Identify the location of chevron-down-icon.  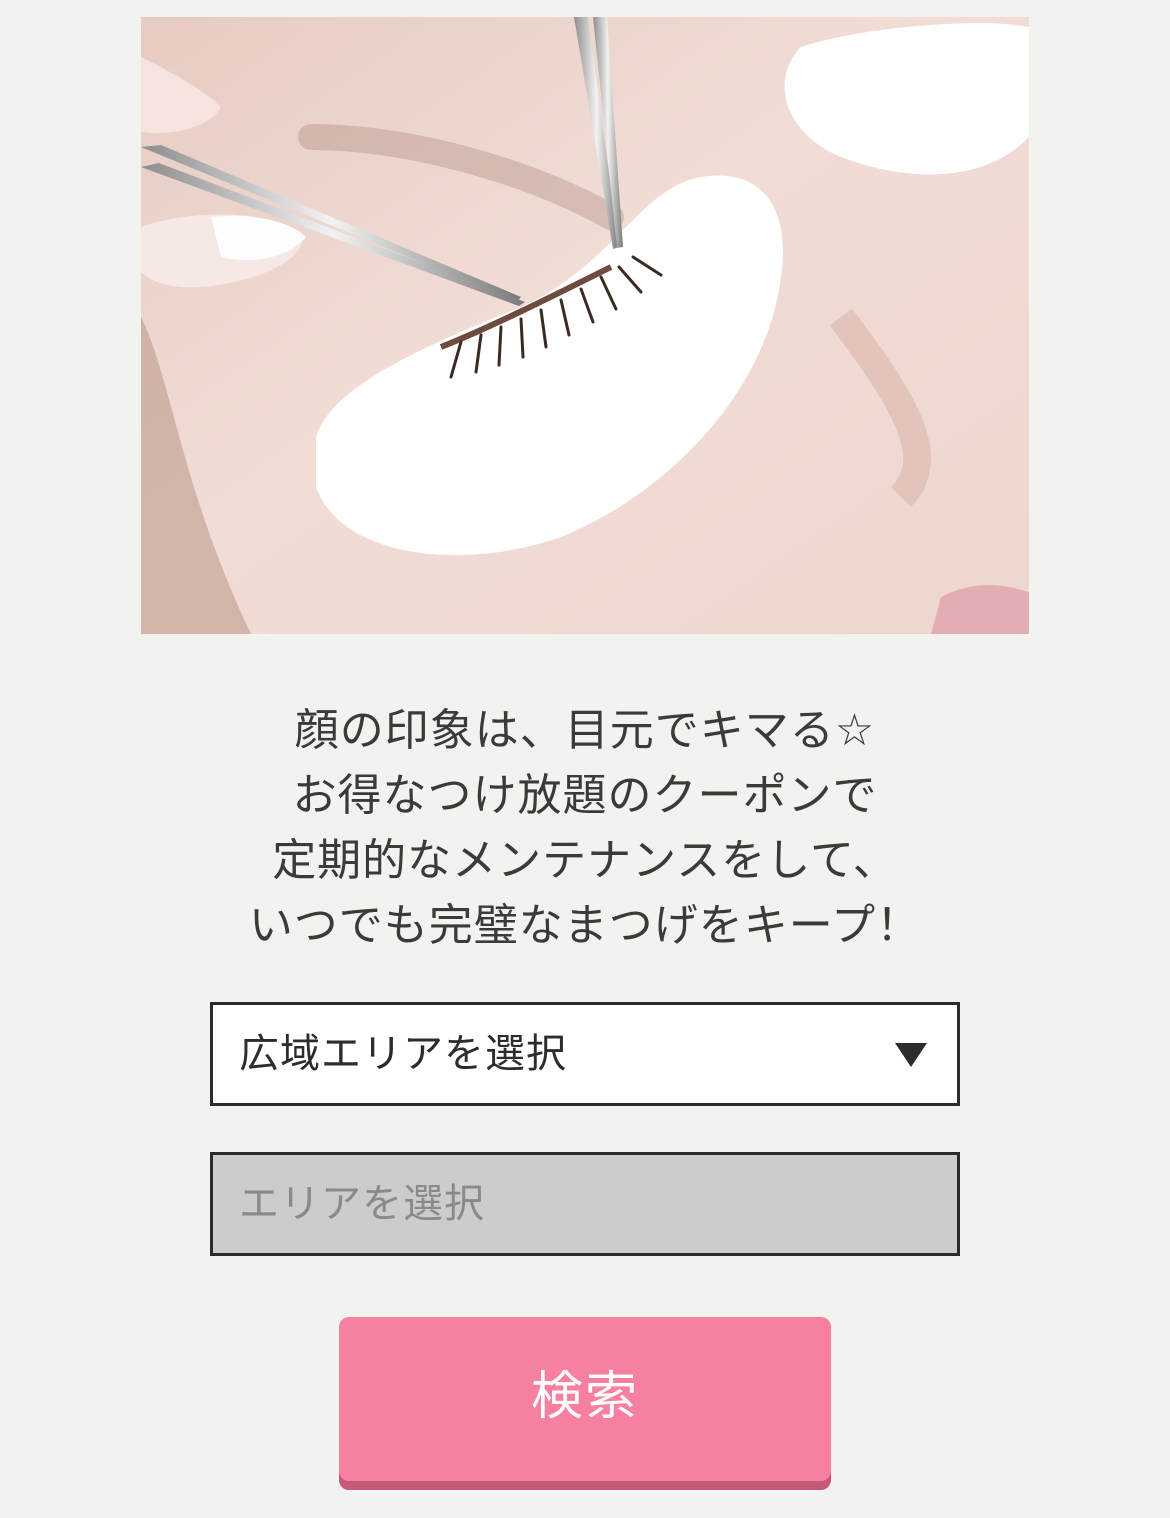
(911, 1055).